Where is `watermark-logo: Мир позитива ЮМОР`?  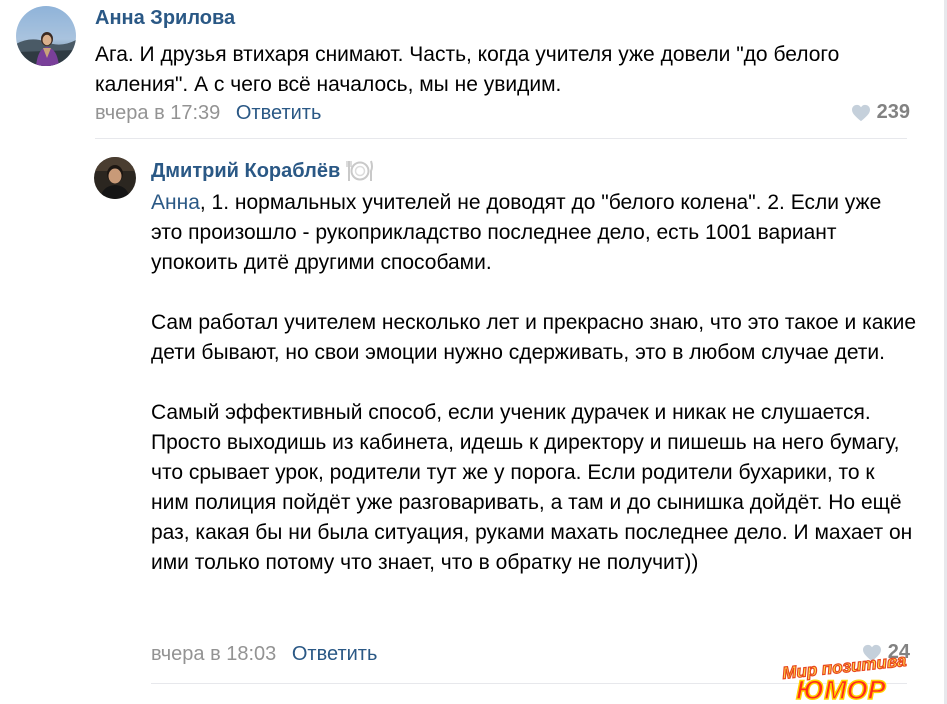 watermark-logo: Мир позитива ЮМОР is located at coordinates (846, 677).